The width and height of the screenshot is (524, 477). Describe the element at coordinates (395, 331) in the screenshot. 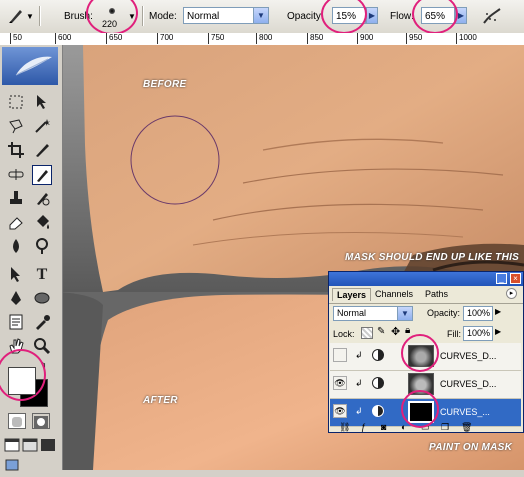

I see `lock-position-icon: ✥` at that location.